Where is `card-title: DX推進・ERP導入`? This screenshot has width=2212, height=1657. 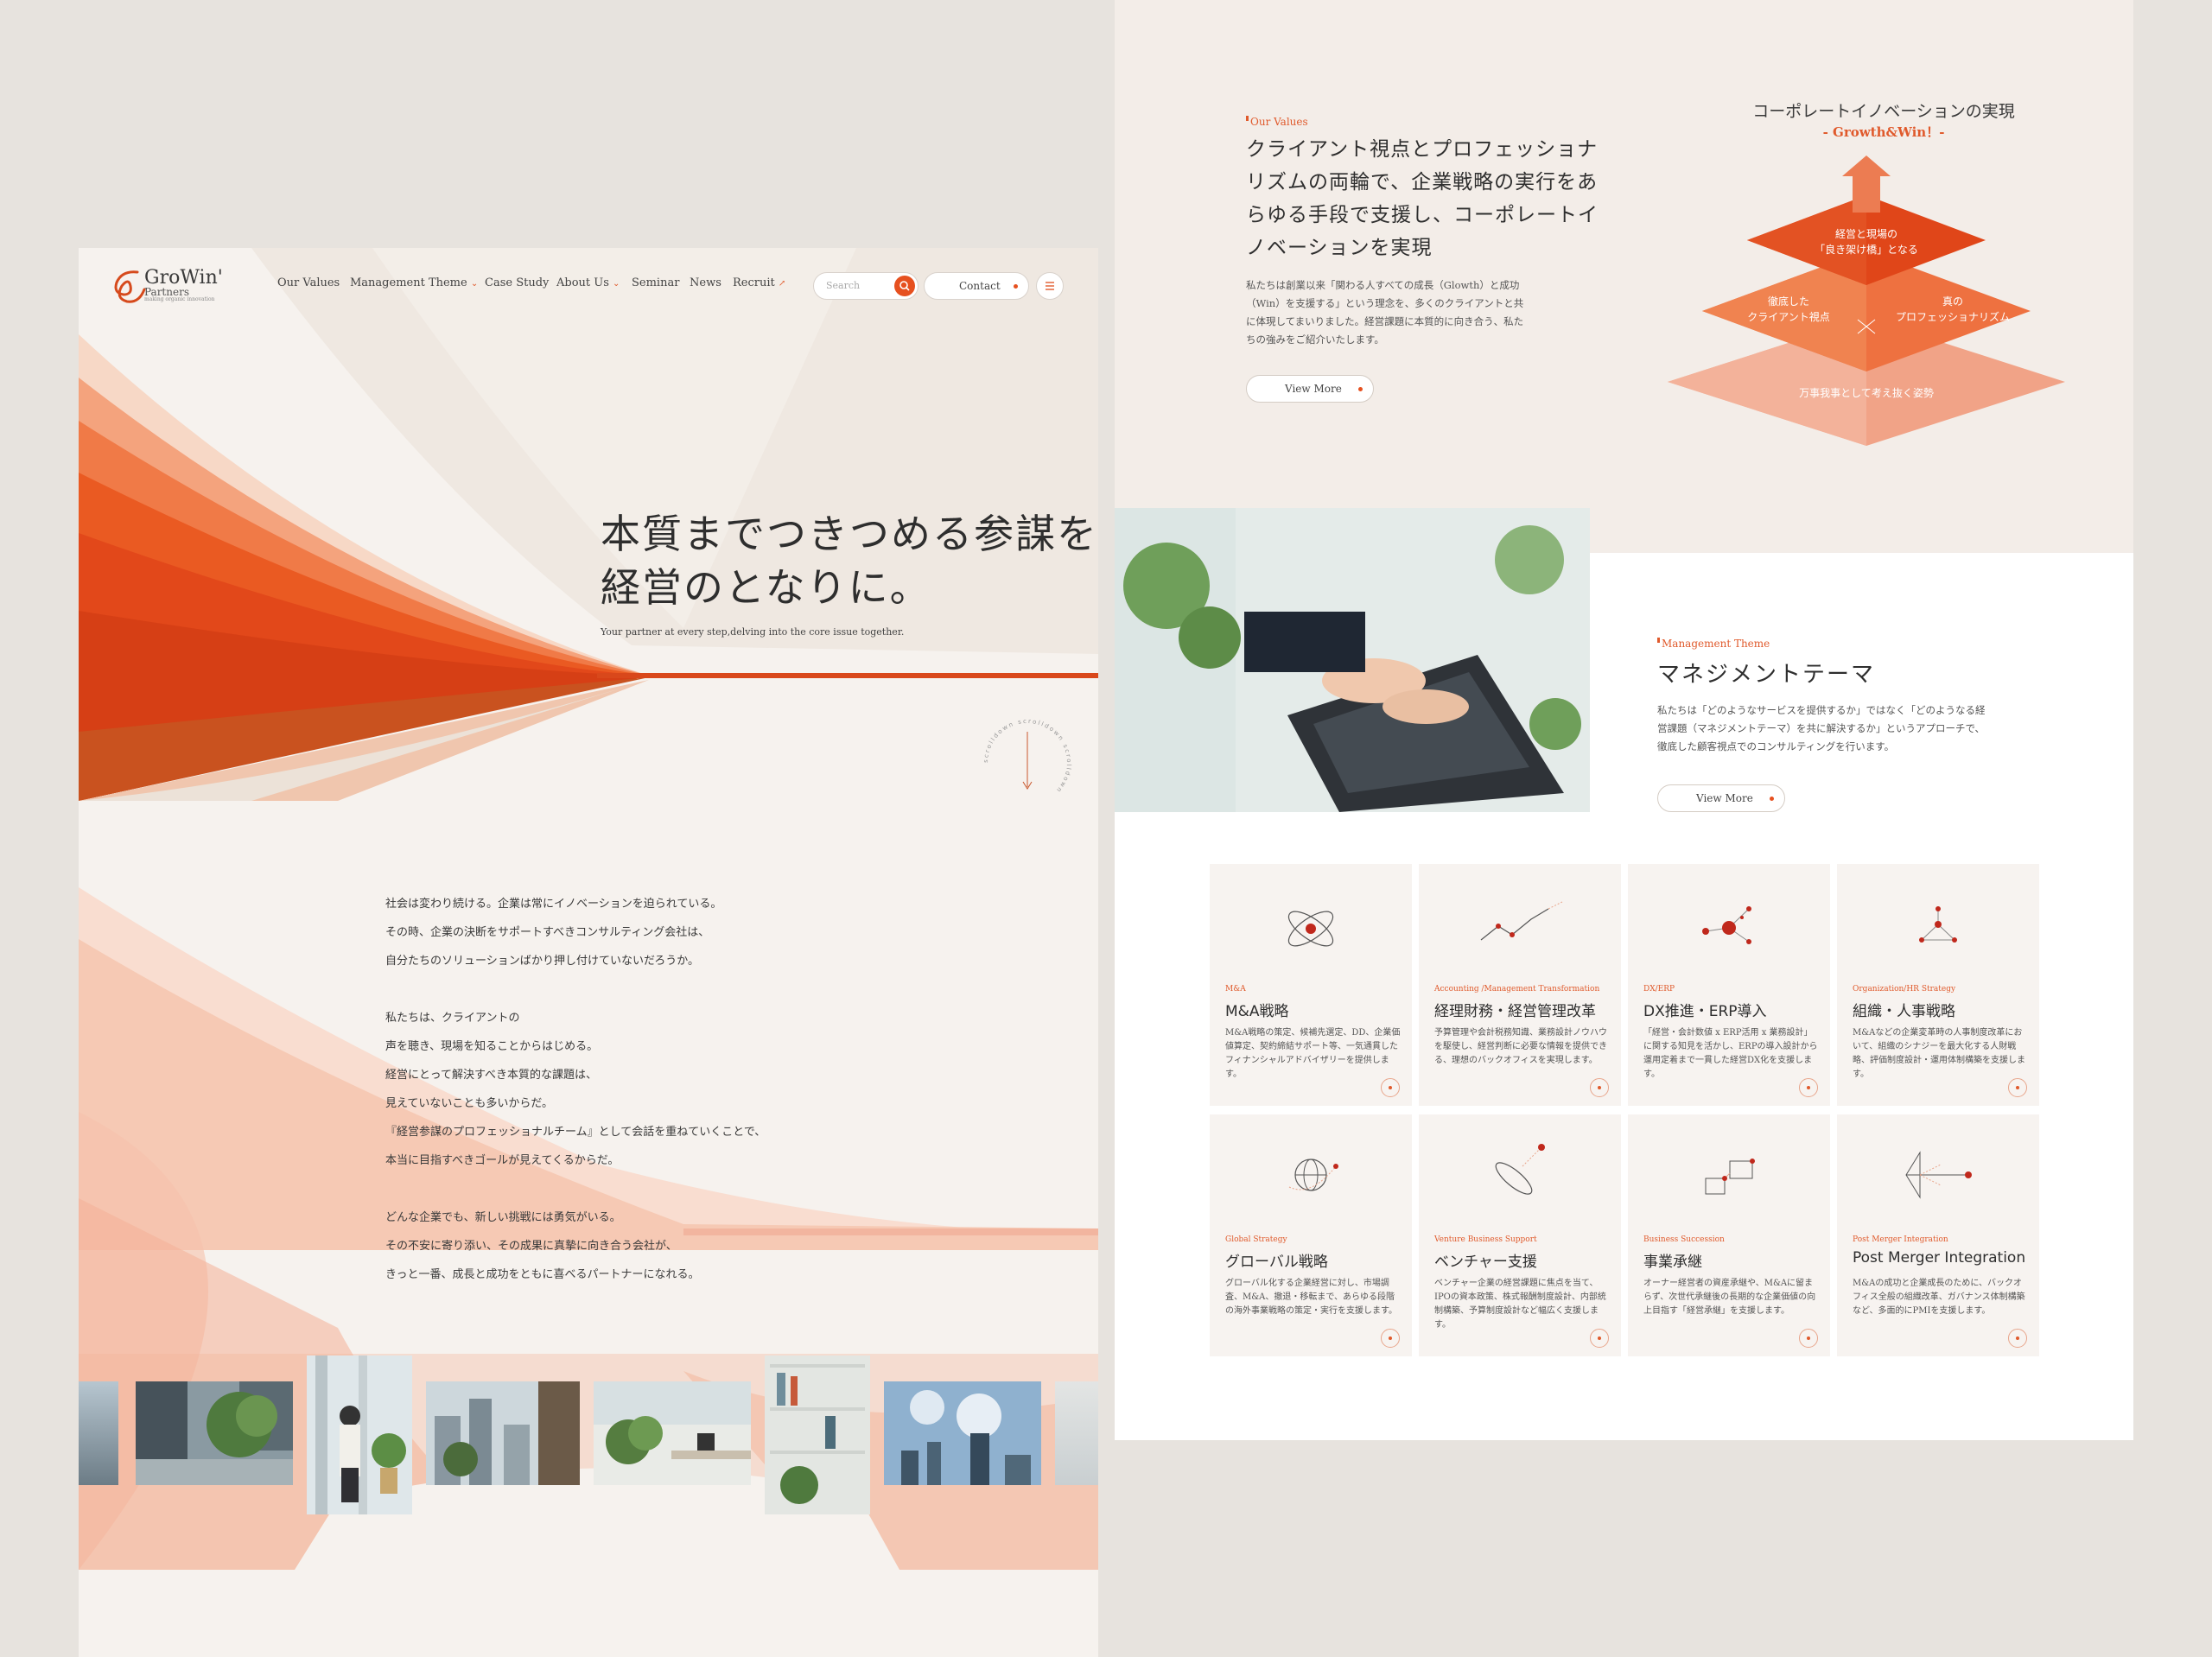 card-title: DX推進・ERP導入 is located at coordinates (1705, 1011).